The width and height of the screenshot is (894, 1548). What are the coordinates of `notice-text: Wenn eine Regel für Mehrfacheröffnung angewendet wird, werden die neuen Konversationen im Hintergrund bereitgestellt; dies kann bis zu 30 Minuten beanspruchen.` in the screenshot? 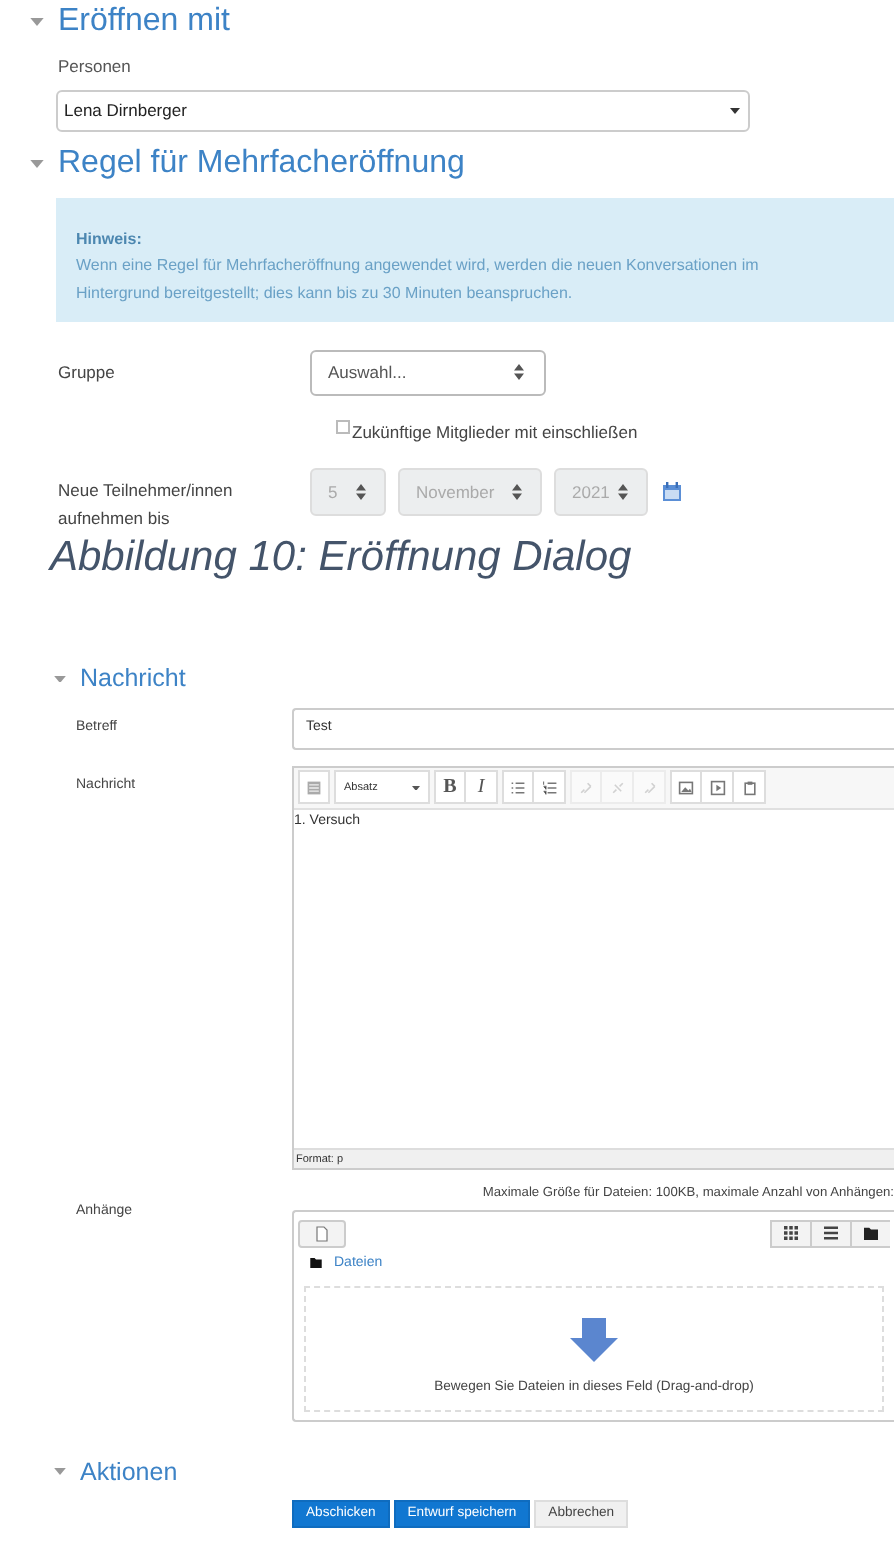 It's located at (418, 279).